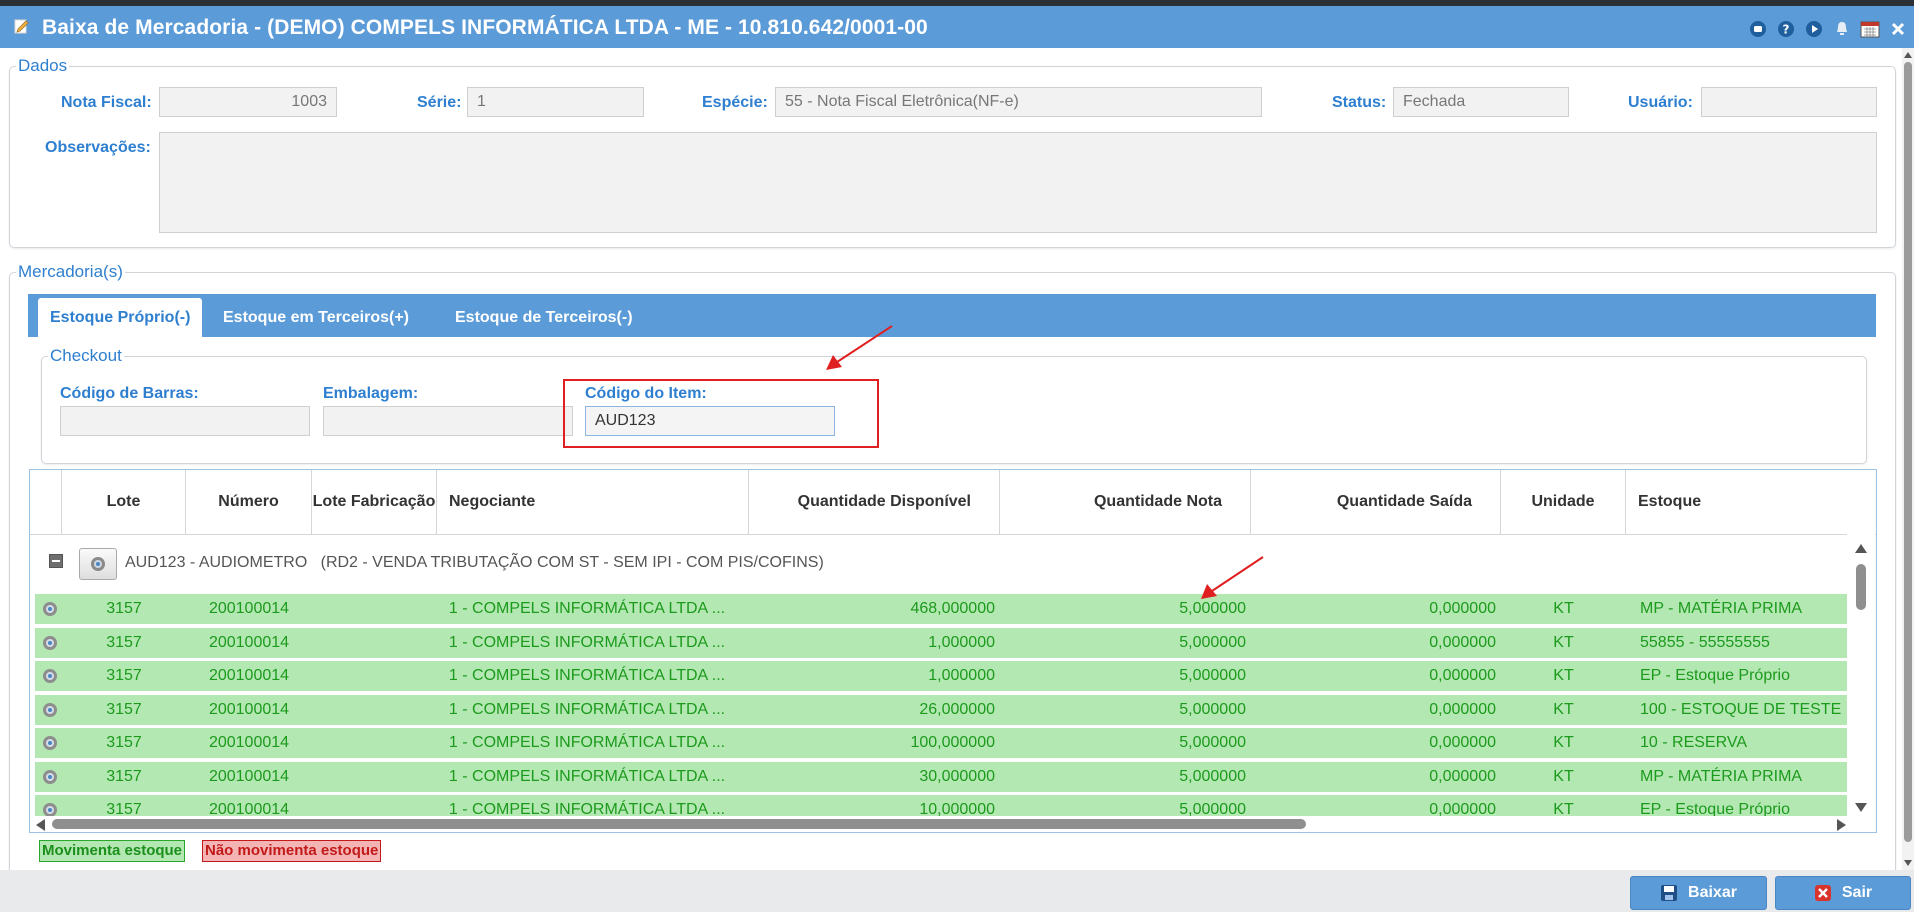  I want to click on calendar-icon, so click(1869, 28).